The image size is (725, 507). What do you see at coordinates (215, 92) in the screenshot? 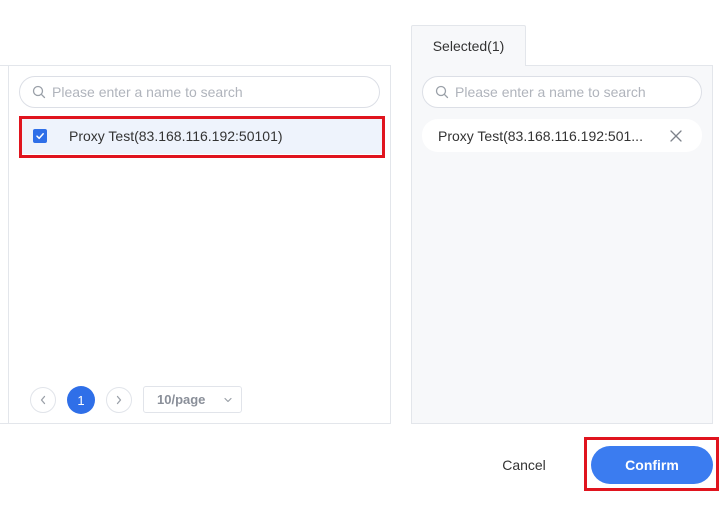
I see `left-search-input` at bounding box center [215, 92].